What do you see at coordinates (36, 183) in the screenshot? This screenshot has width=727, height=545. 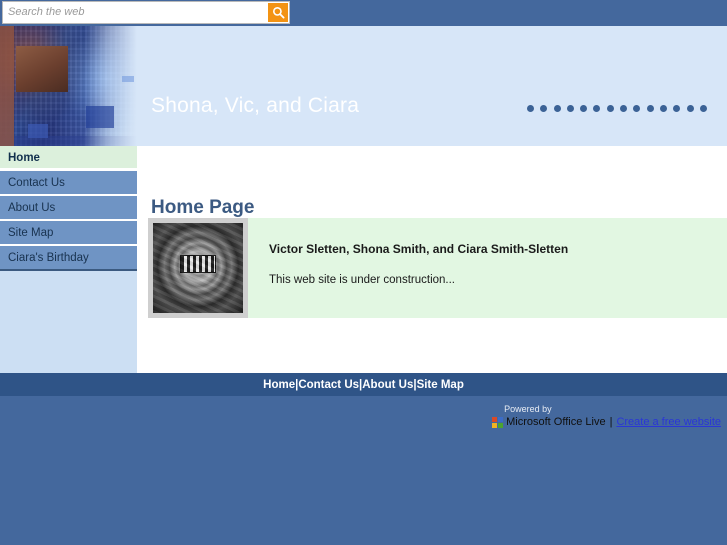 I see `sidebar-item-label: Contact Us` at bounding box center [36, 183].